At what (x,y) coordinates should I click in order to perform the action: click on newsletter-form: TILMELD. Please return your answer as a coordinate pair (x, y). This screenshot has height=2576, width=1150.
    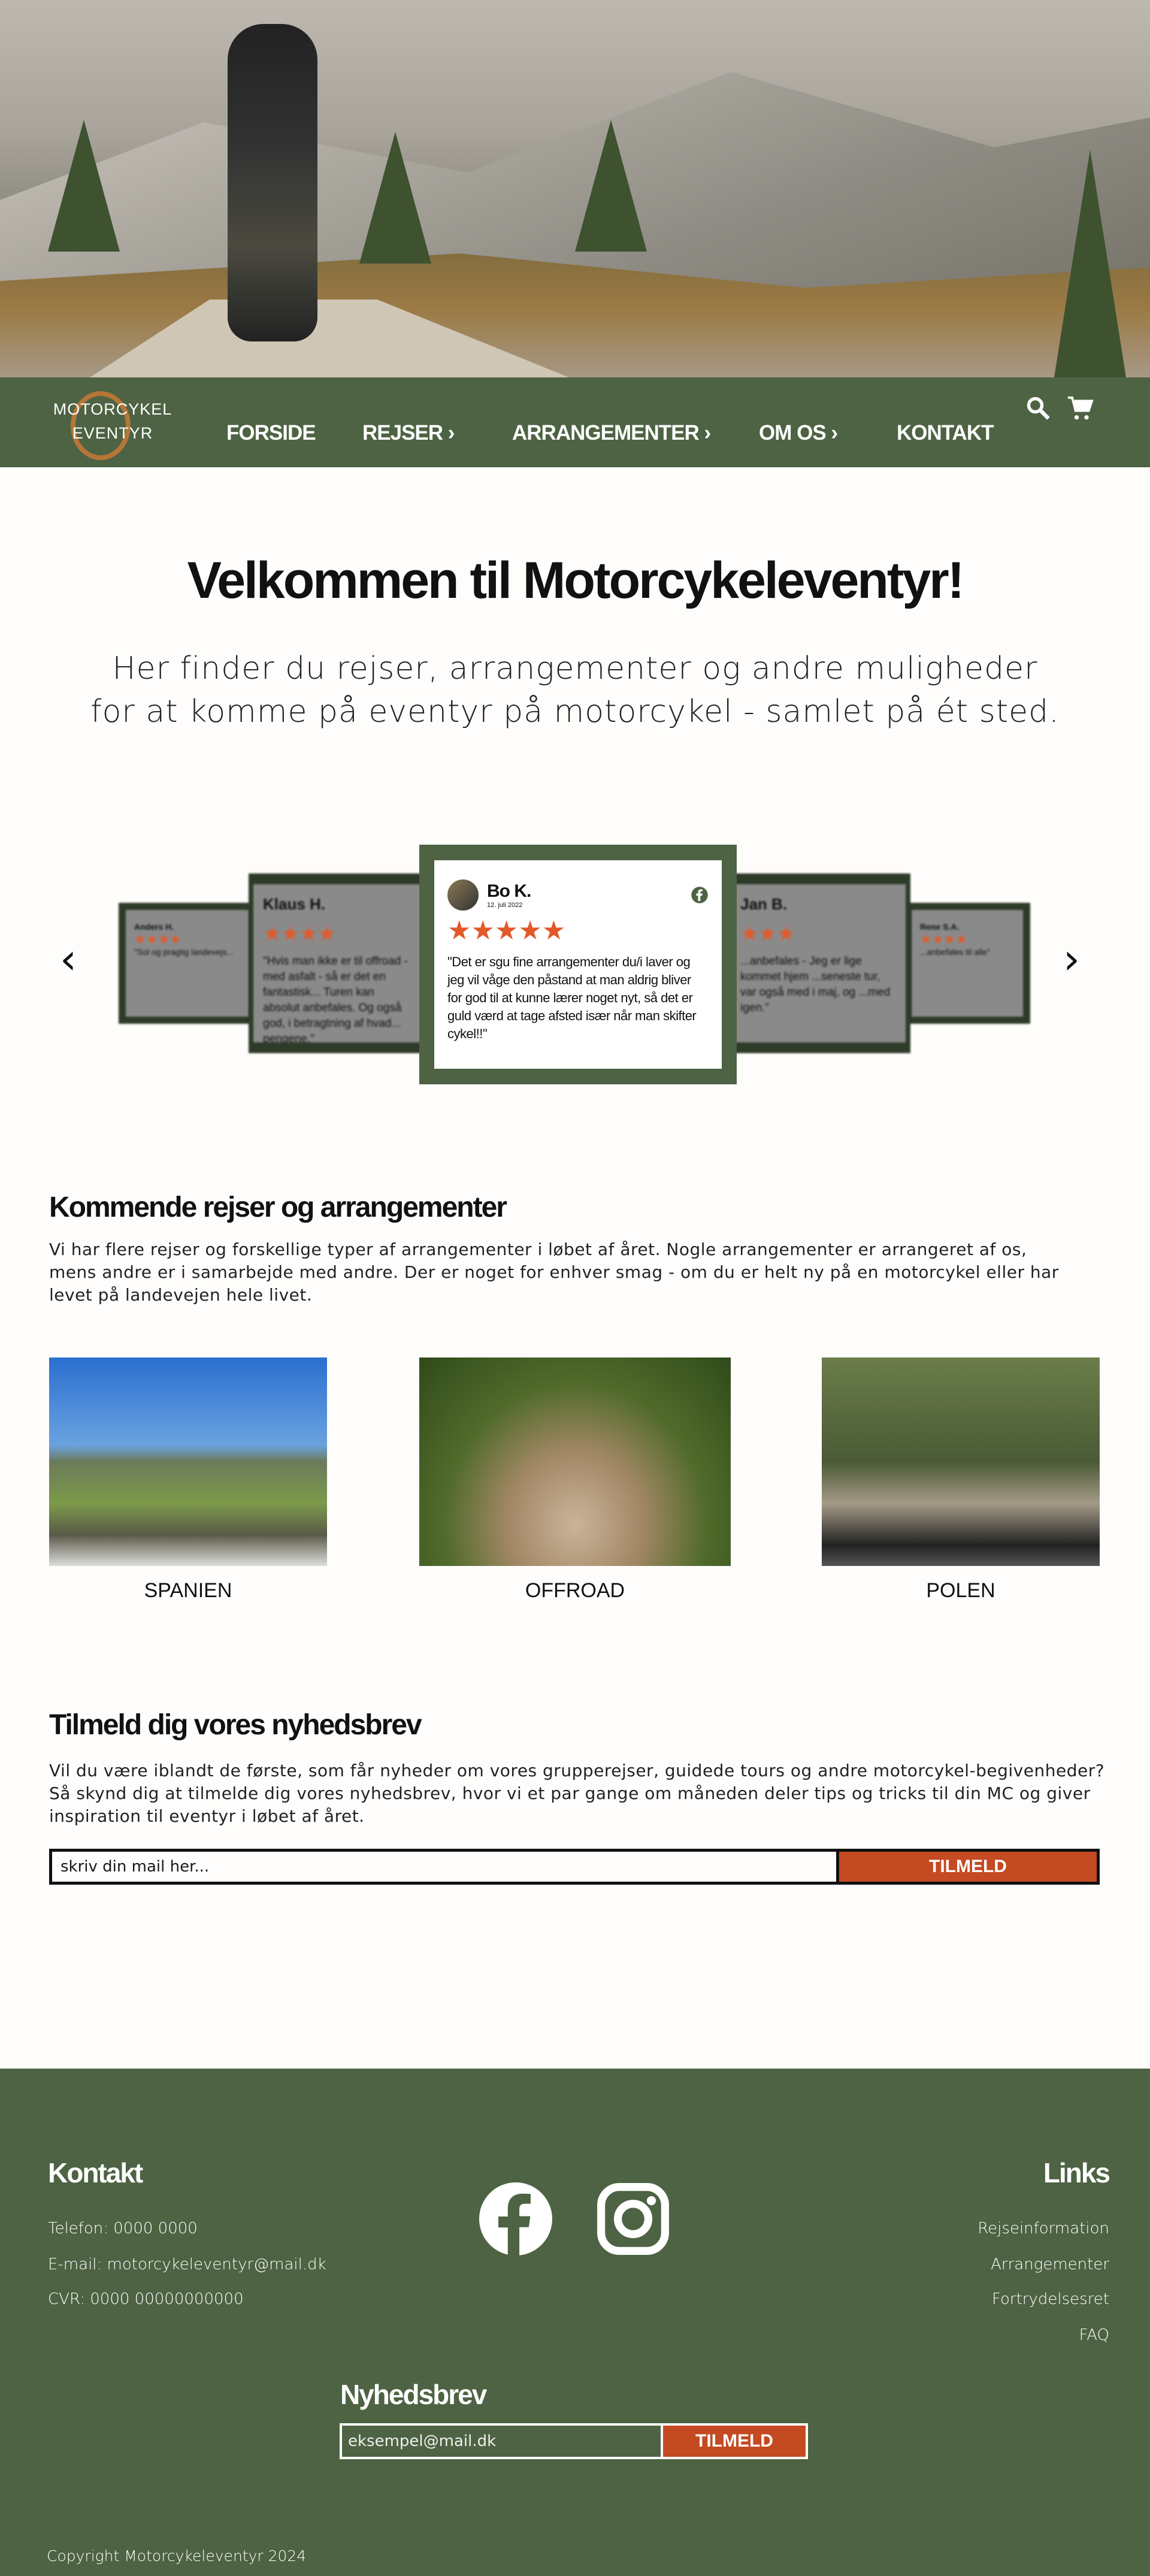
    Looking at the image, I should click on (574, 1867).